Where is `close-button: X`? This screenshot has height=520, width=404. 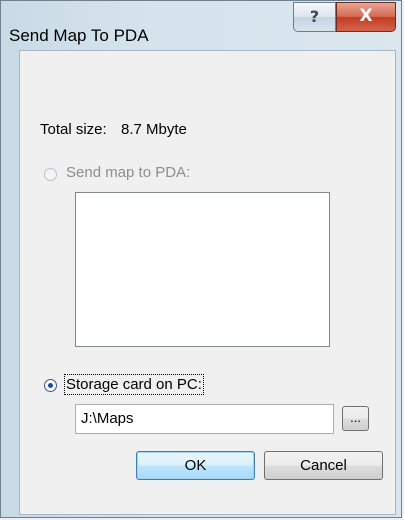 close-button: X is located at coordinates (366, 17).